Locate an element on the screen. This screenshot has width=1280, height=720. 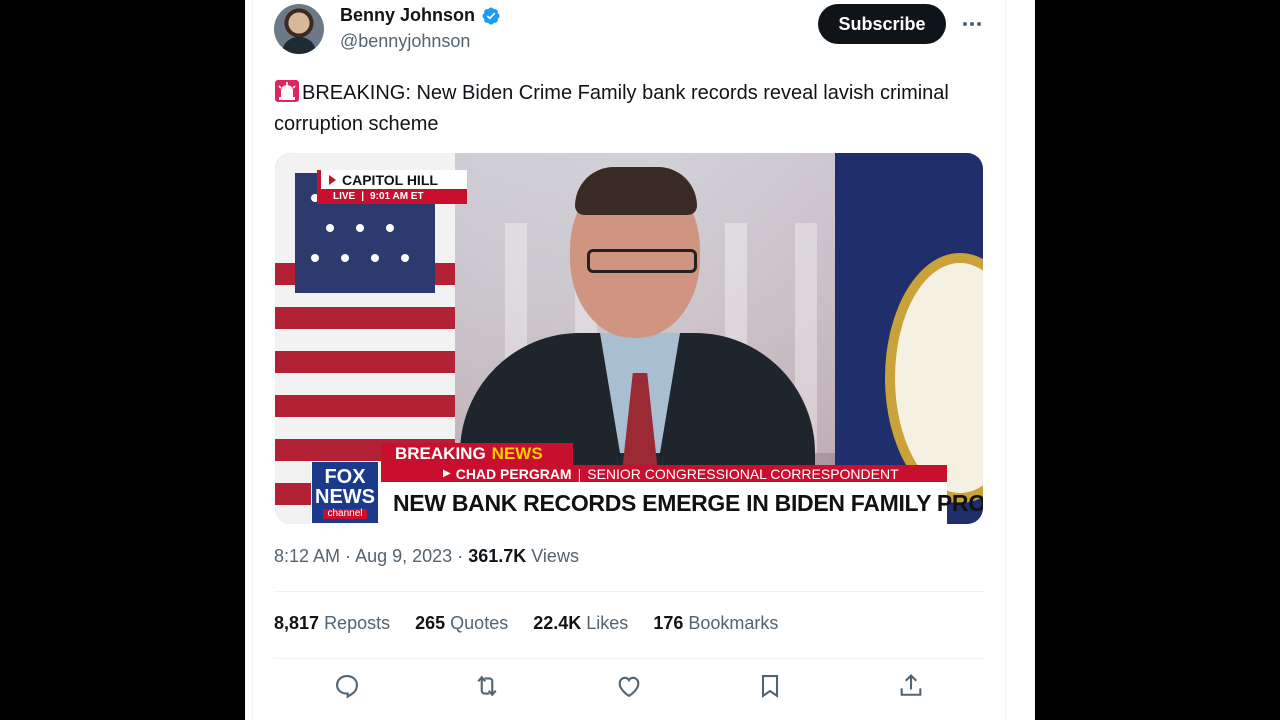
fox-news-logo: FOX NEWS channel is located at coordinates (345, 492).